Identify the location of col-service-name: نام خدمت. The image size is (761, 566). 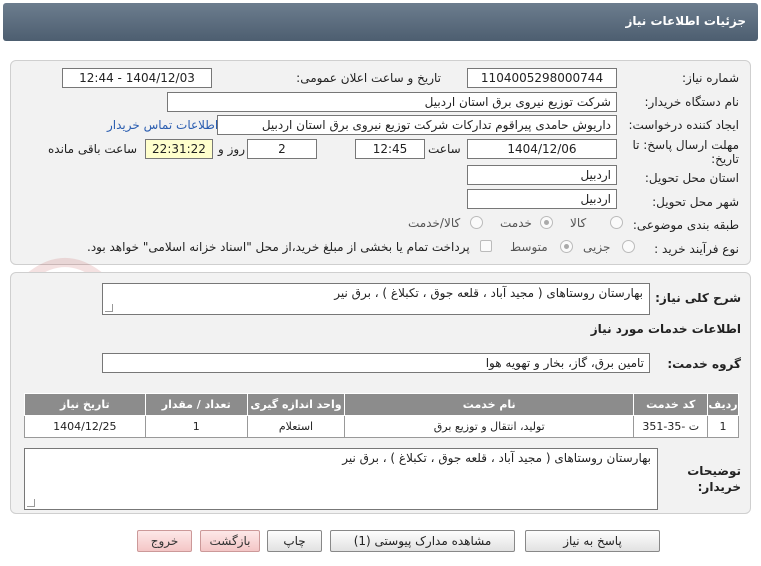
(489, 404).